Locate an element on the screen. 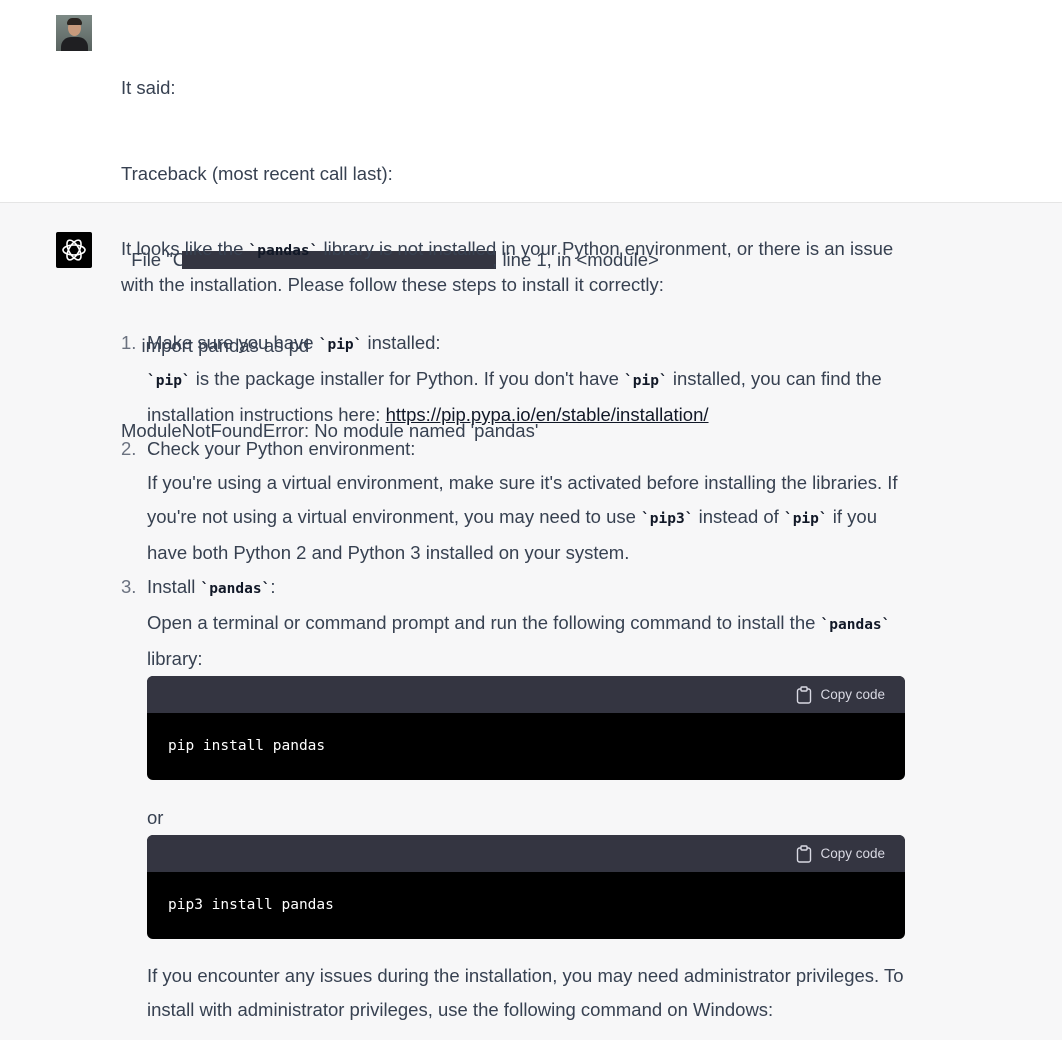 Image resolution: width=1062 pixels, height=1040 pixels. step-title: Install `pandas`: is located at coordinates (211, 586).